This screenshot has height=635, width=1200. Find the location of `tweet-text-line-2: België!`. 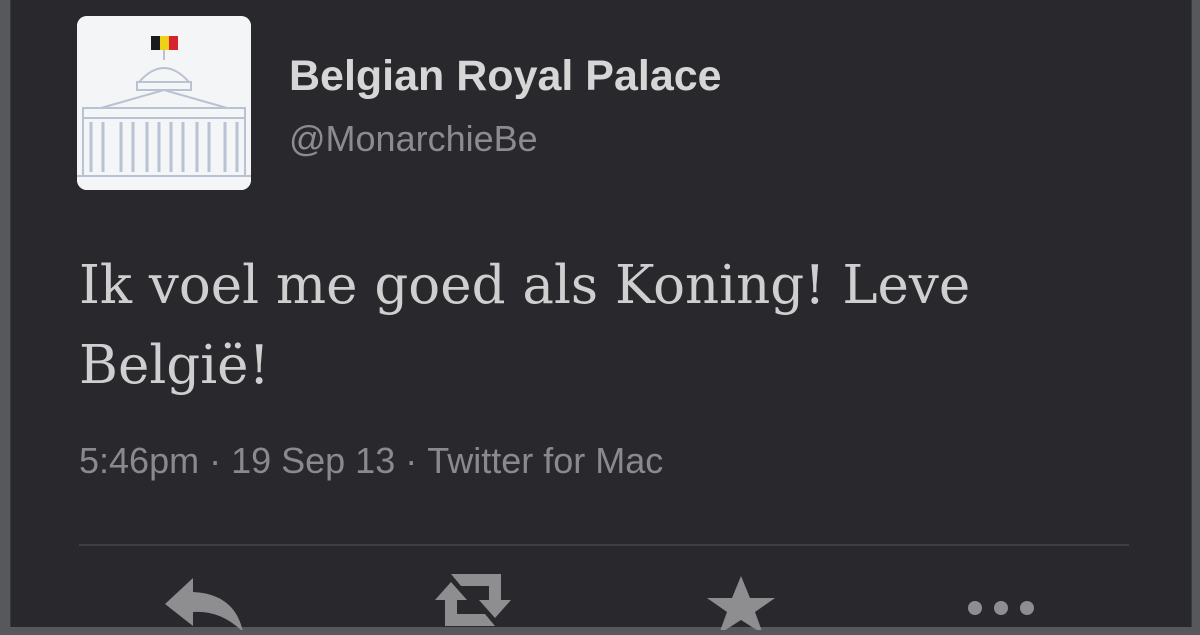

tweet-text-line-2: België! is located at coordinates (174, 365).